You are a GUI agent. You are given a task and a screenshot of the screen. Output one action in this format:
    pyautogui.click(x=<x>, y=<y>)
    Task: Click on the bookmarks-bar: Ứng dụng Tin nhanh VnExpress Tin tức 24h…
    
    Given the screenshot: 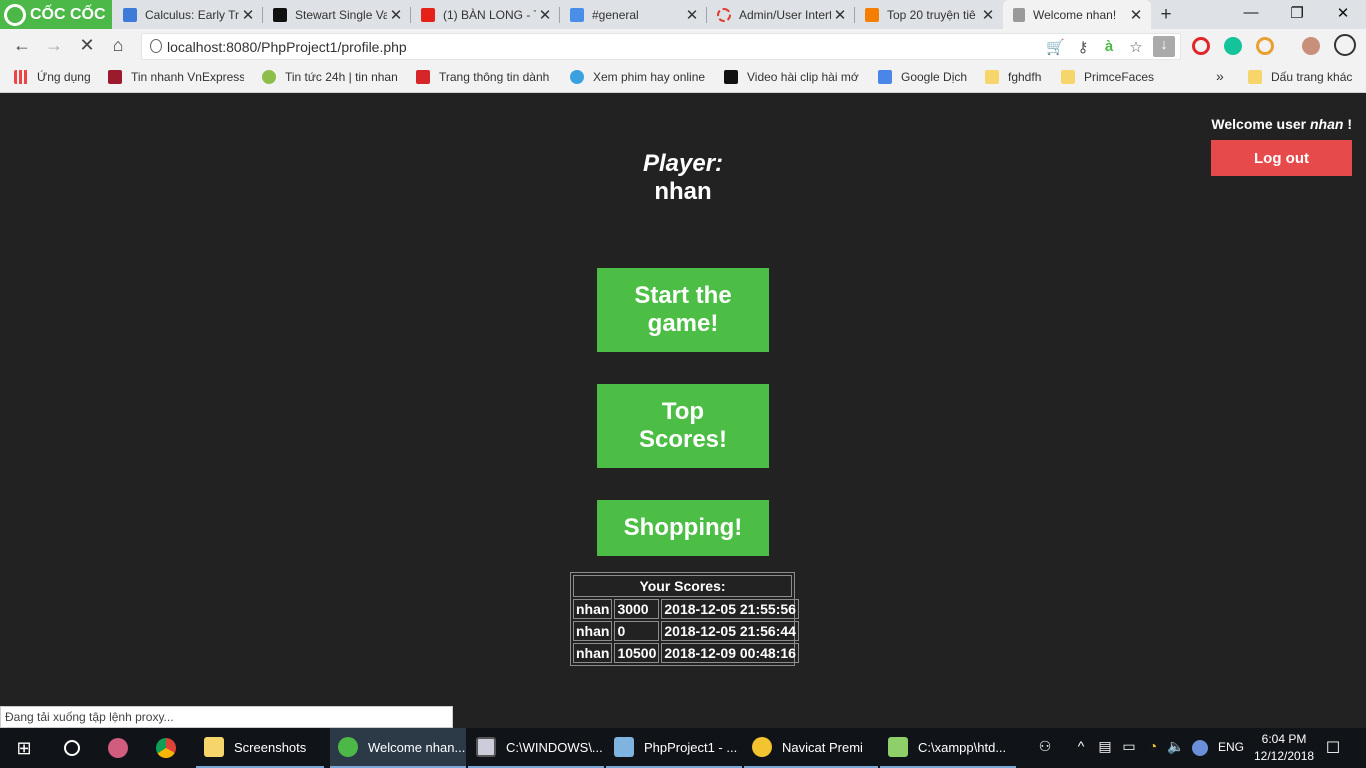 What is the action you would take?
    pyautogui.click(x=683, y=78)
    